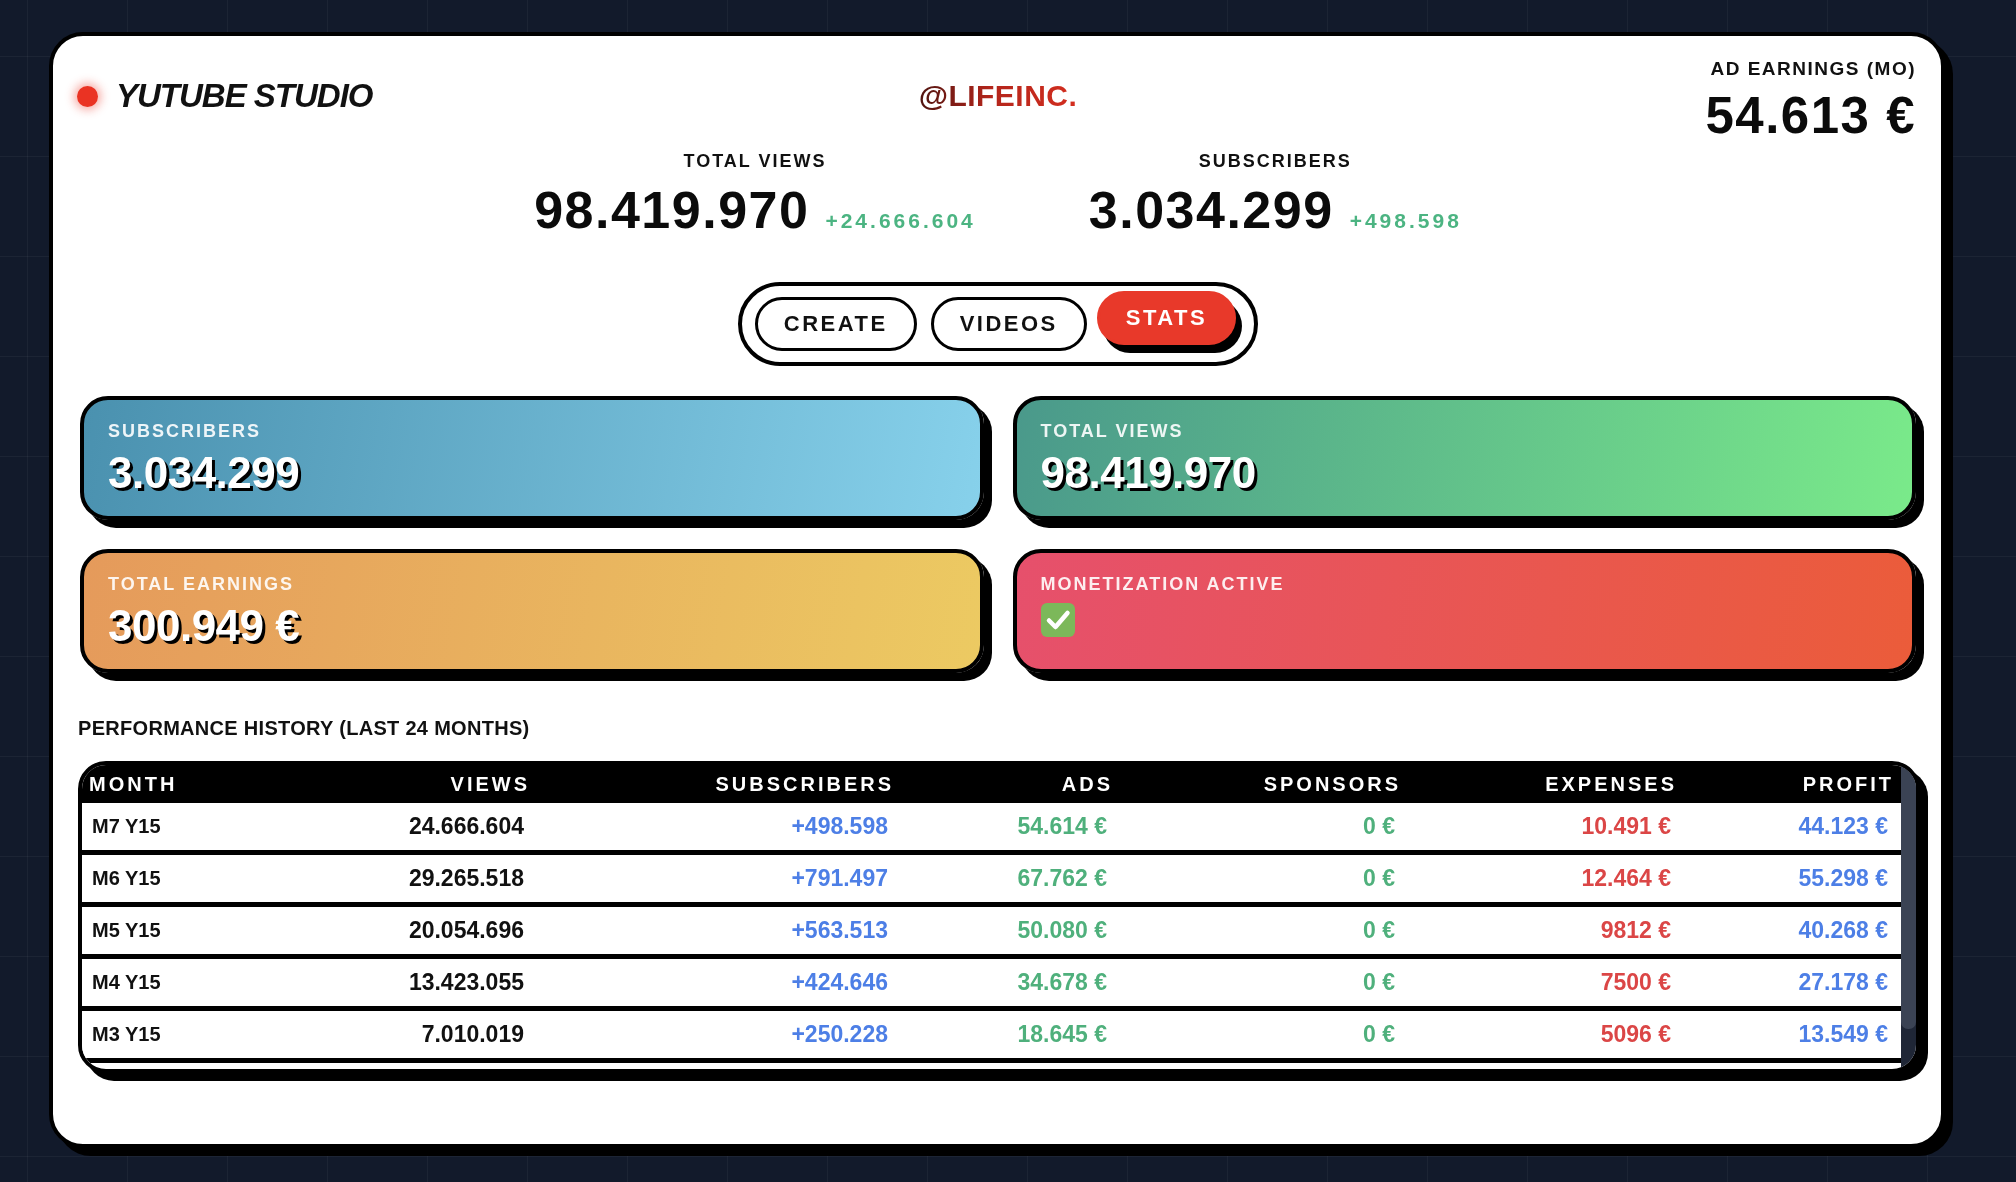  Describe the element at coordinates (126, 1034) in the screenshot. I see `table-cell-text: M3 Y15` at that location.